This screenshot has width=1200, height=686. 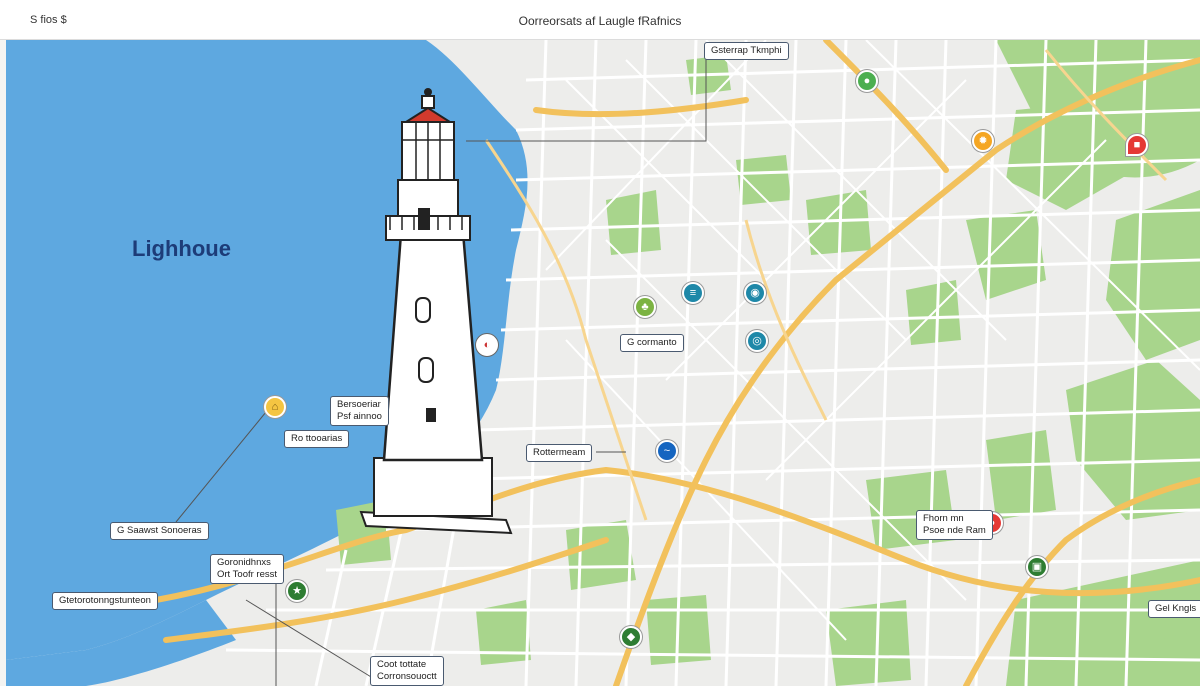 I want to click on callout-goronidhnxs: Goronidhnxs Ort Toofr resst, so click(x=247, y=569).